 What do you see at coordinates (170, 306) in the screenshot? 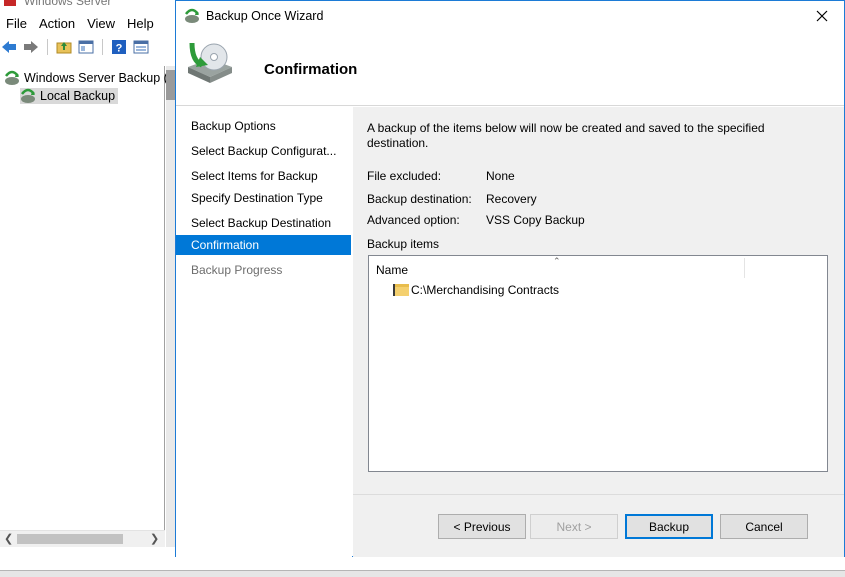
I see `details-pane-edge` at bounding box center [170, 306].